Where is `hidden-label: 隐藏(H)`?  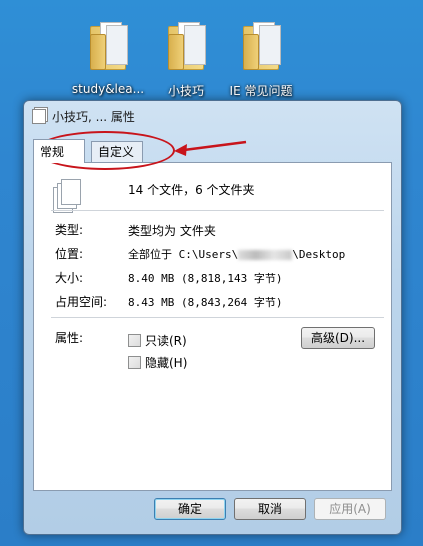 hidden-label: 隐藏(H) is located at coordinates (166, 363).